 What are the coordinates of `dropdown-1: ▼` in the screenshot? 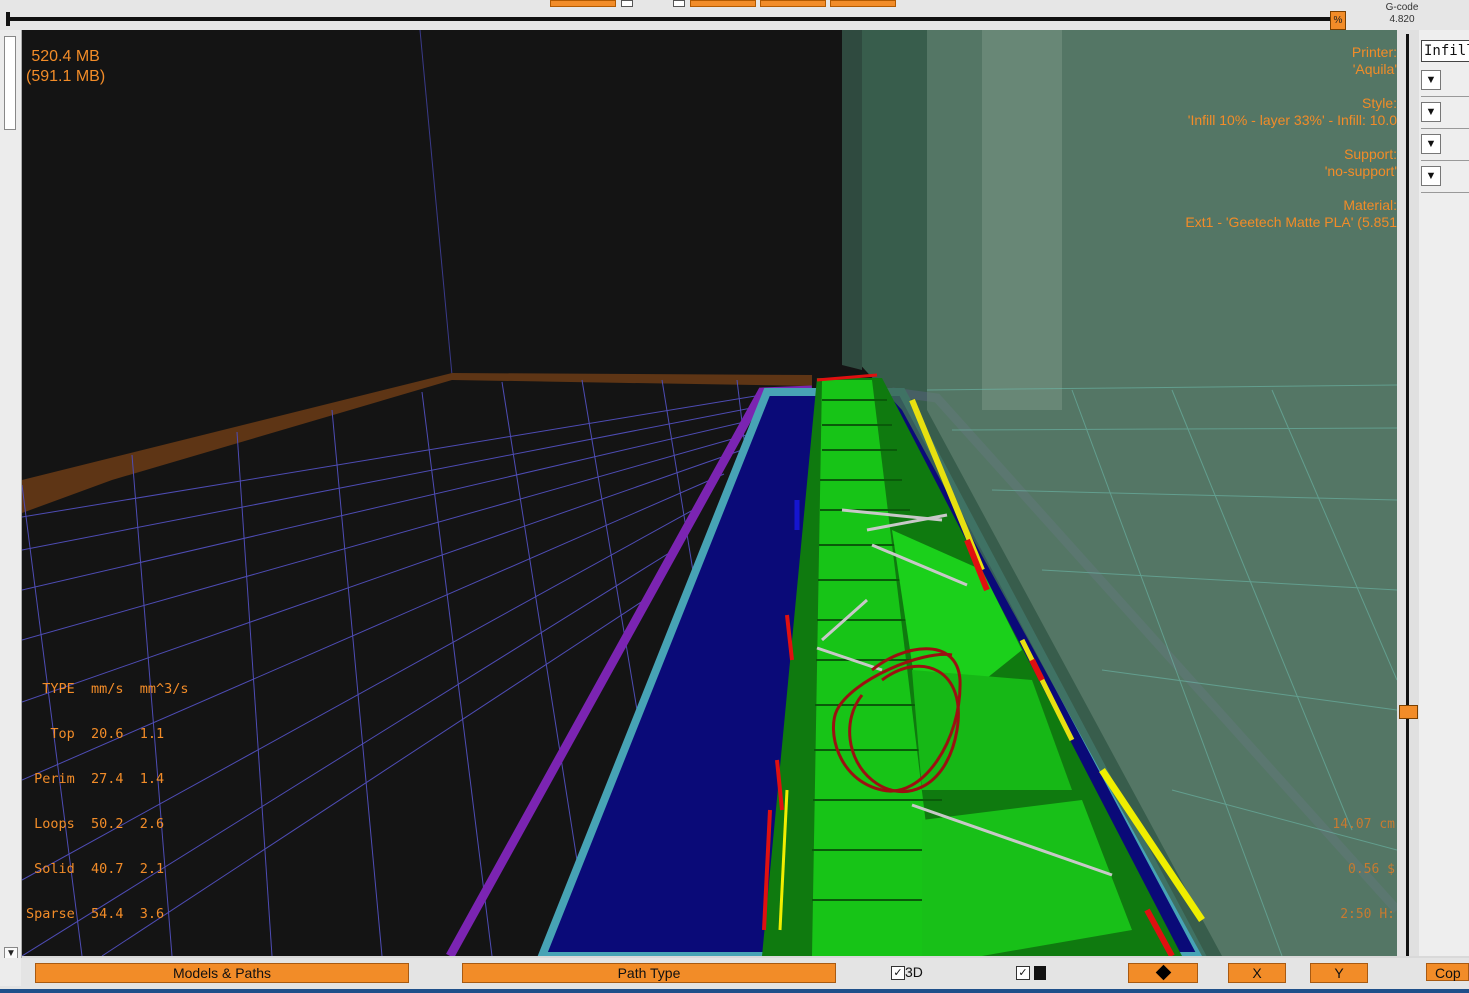 It's located at (1445, 83).